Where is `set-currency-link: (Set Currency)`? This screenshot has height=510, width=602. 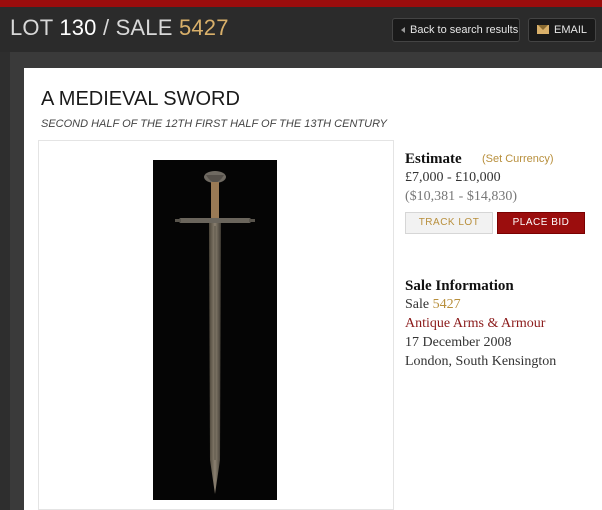 set-currency-link: (Set Currency) is located at coordinates (518, 159).